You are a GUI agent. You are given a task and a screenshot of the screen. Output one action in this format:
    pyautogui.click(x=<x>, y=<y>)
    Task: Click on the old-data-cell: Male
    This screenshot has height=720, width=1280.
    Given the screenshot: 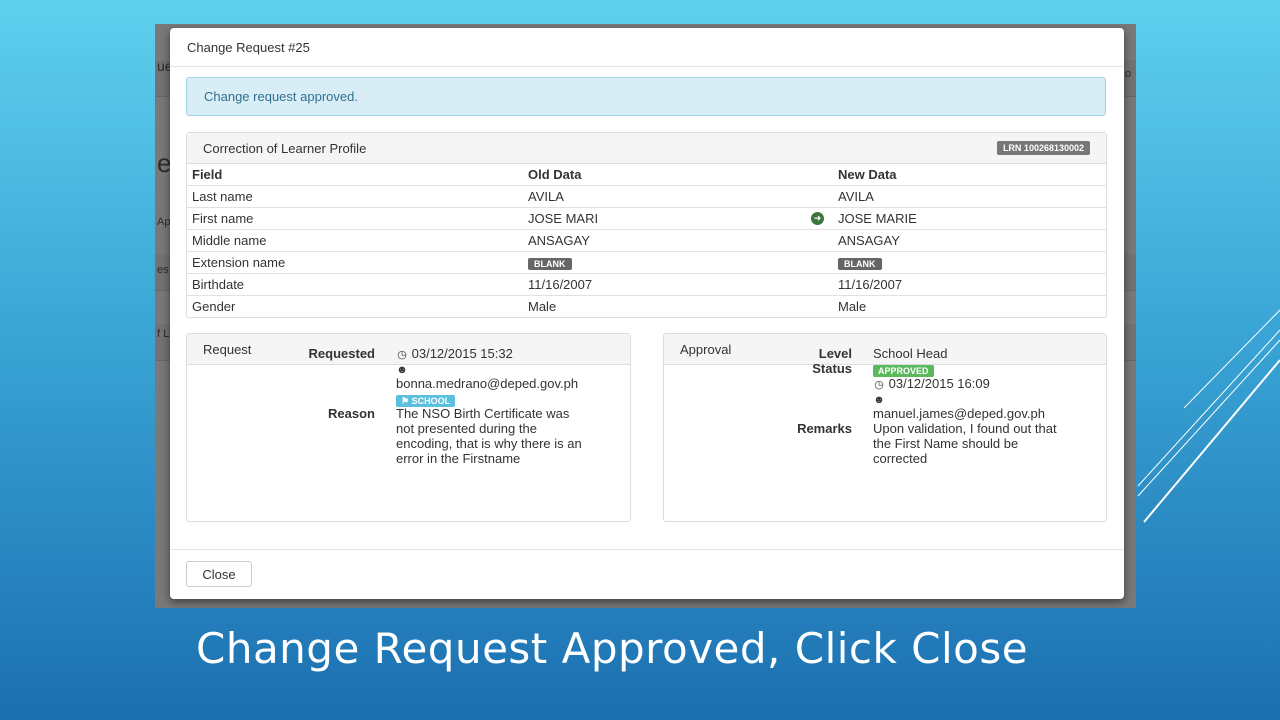 What is the action you would take?
    pyautogui.click(x=678, y=306)
    